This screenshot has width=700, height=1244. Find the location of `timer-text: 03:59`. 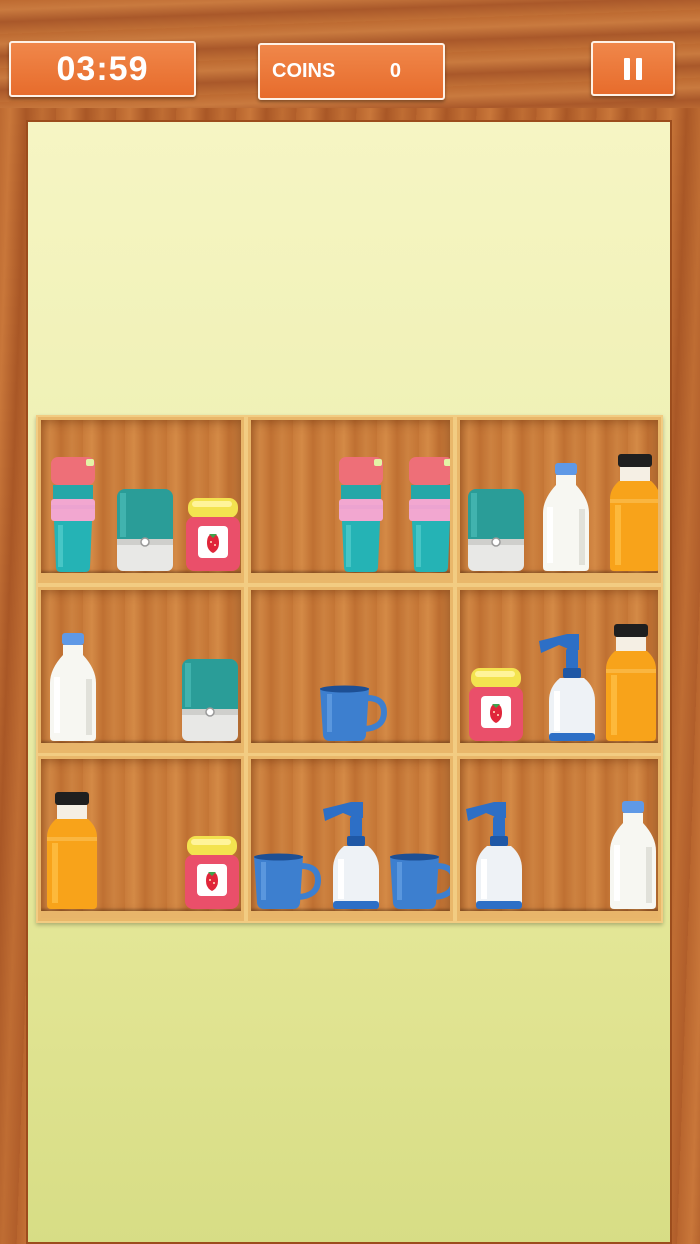

timer-text: 03:59 is located at coordinates (102, 68).